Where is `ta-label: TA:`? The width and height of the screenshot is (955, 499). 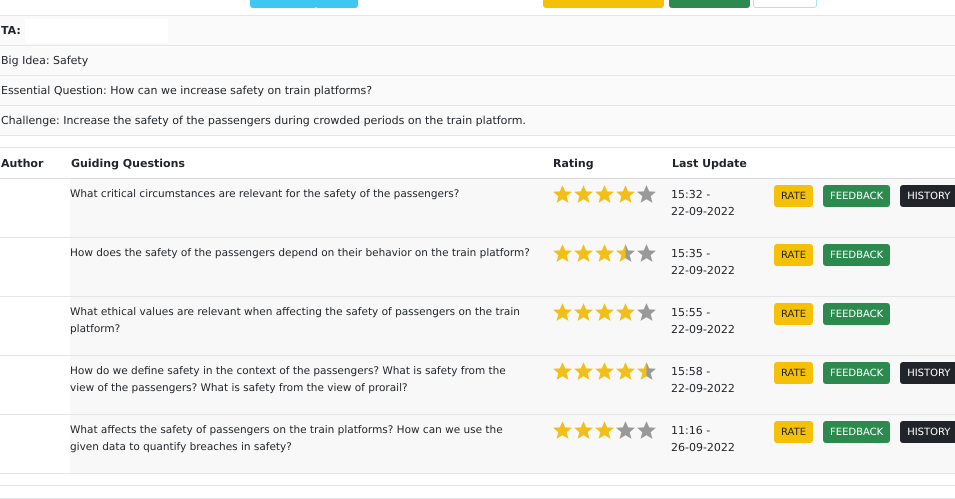
ta-label: TA: is located at coordinates (11, 30).